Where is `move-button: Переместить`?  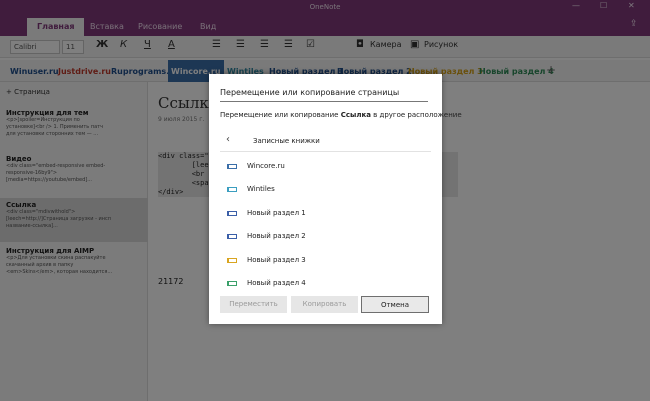
move-button: Переместить is located at coordinates (253, 304).